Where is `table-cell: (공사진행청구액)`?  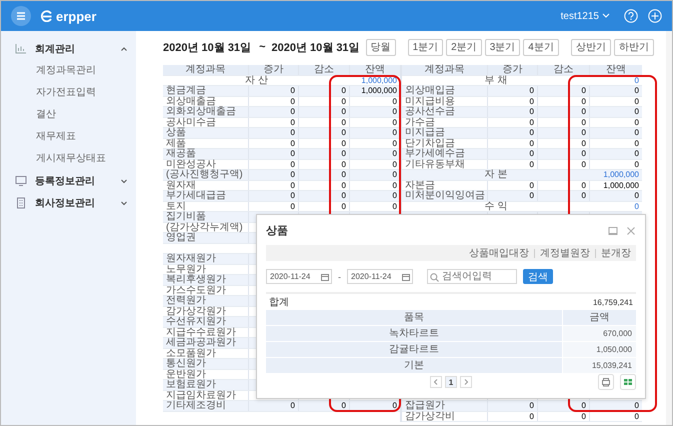
table-cell: (공사진행청구액) is located at coordinates (204, 175).